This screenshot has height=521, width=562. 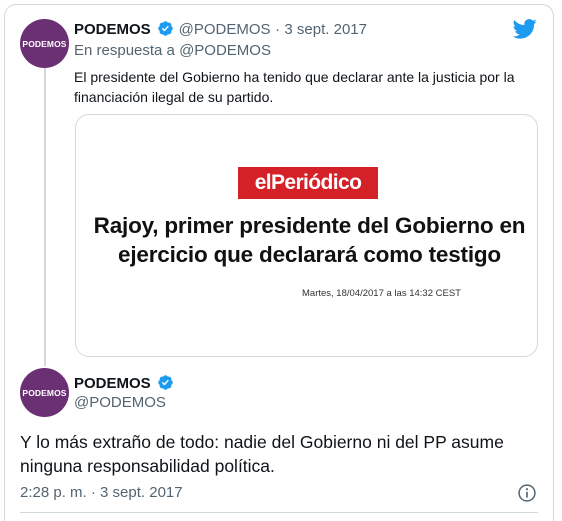 What do you see at coordinates (525, 29) in the screenshot?
I see `twitter-bird-icon` at bounding box center [525, 29].